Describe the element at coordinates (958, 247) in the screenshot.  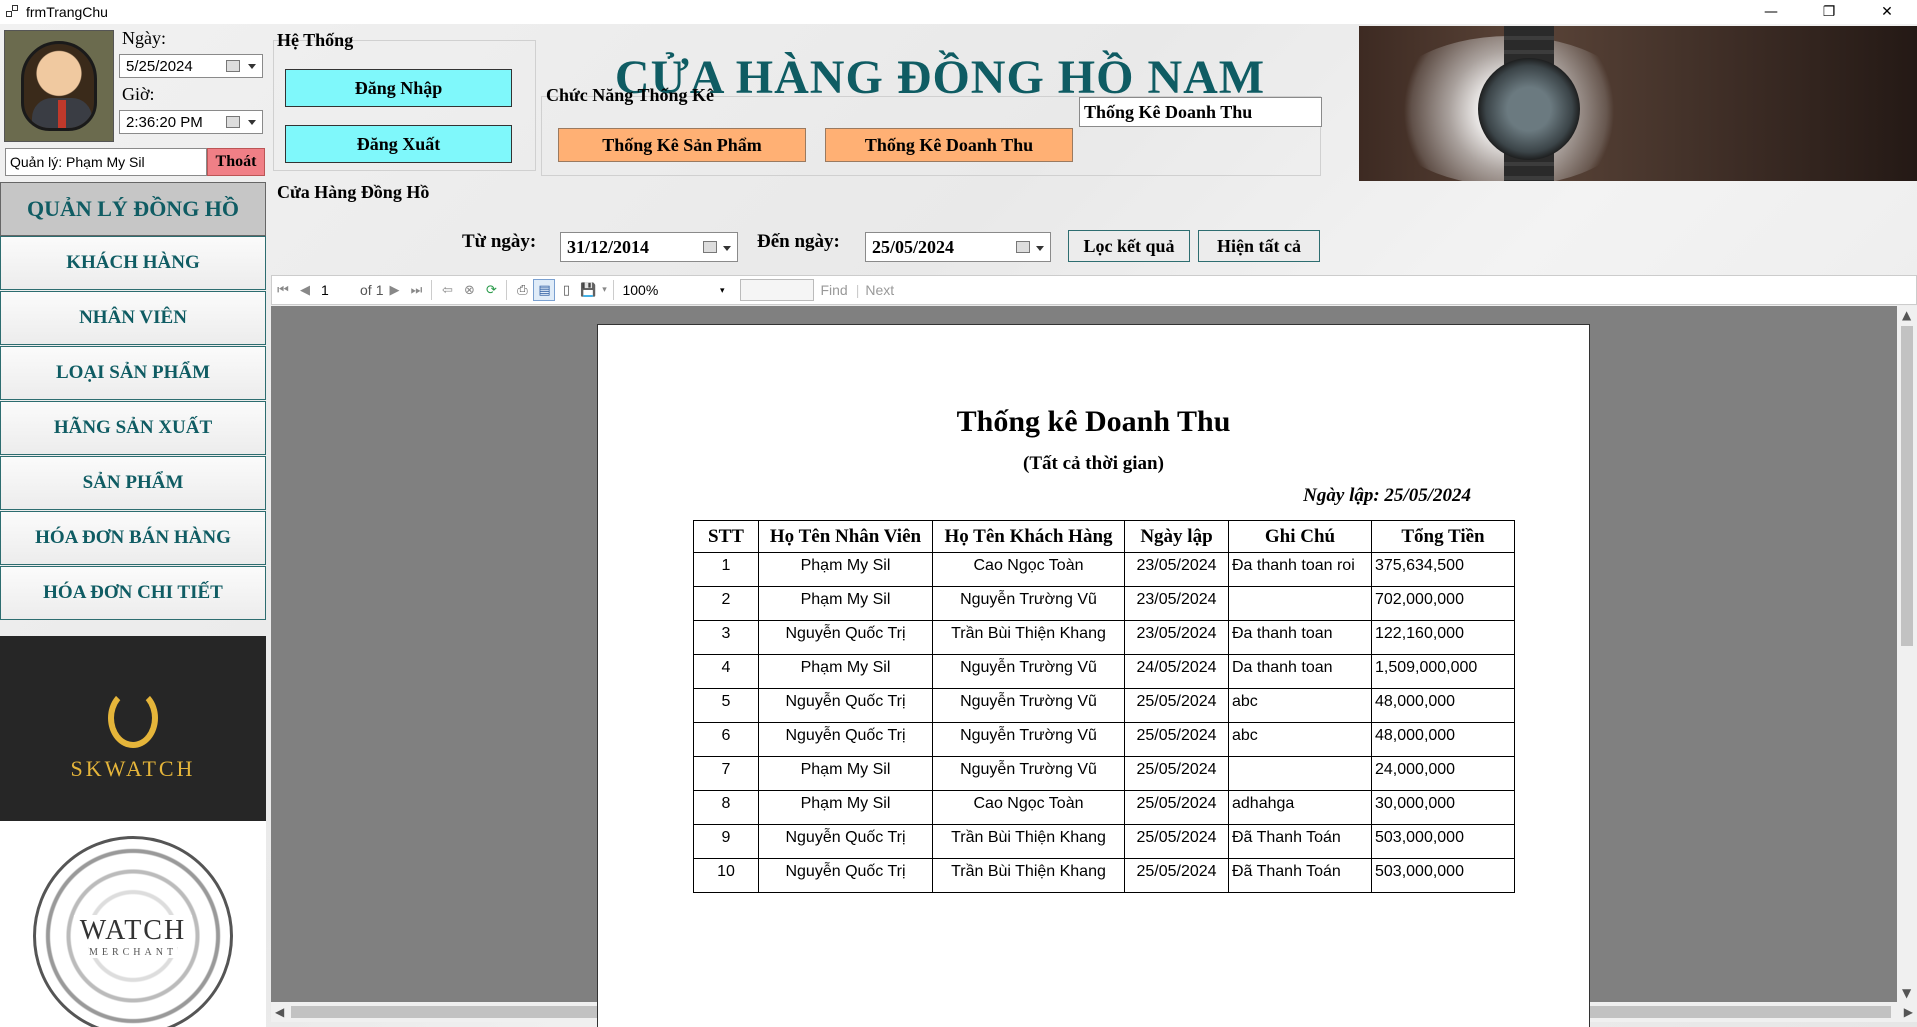
I see `to-date-picker: 25/05/2024` at that location.